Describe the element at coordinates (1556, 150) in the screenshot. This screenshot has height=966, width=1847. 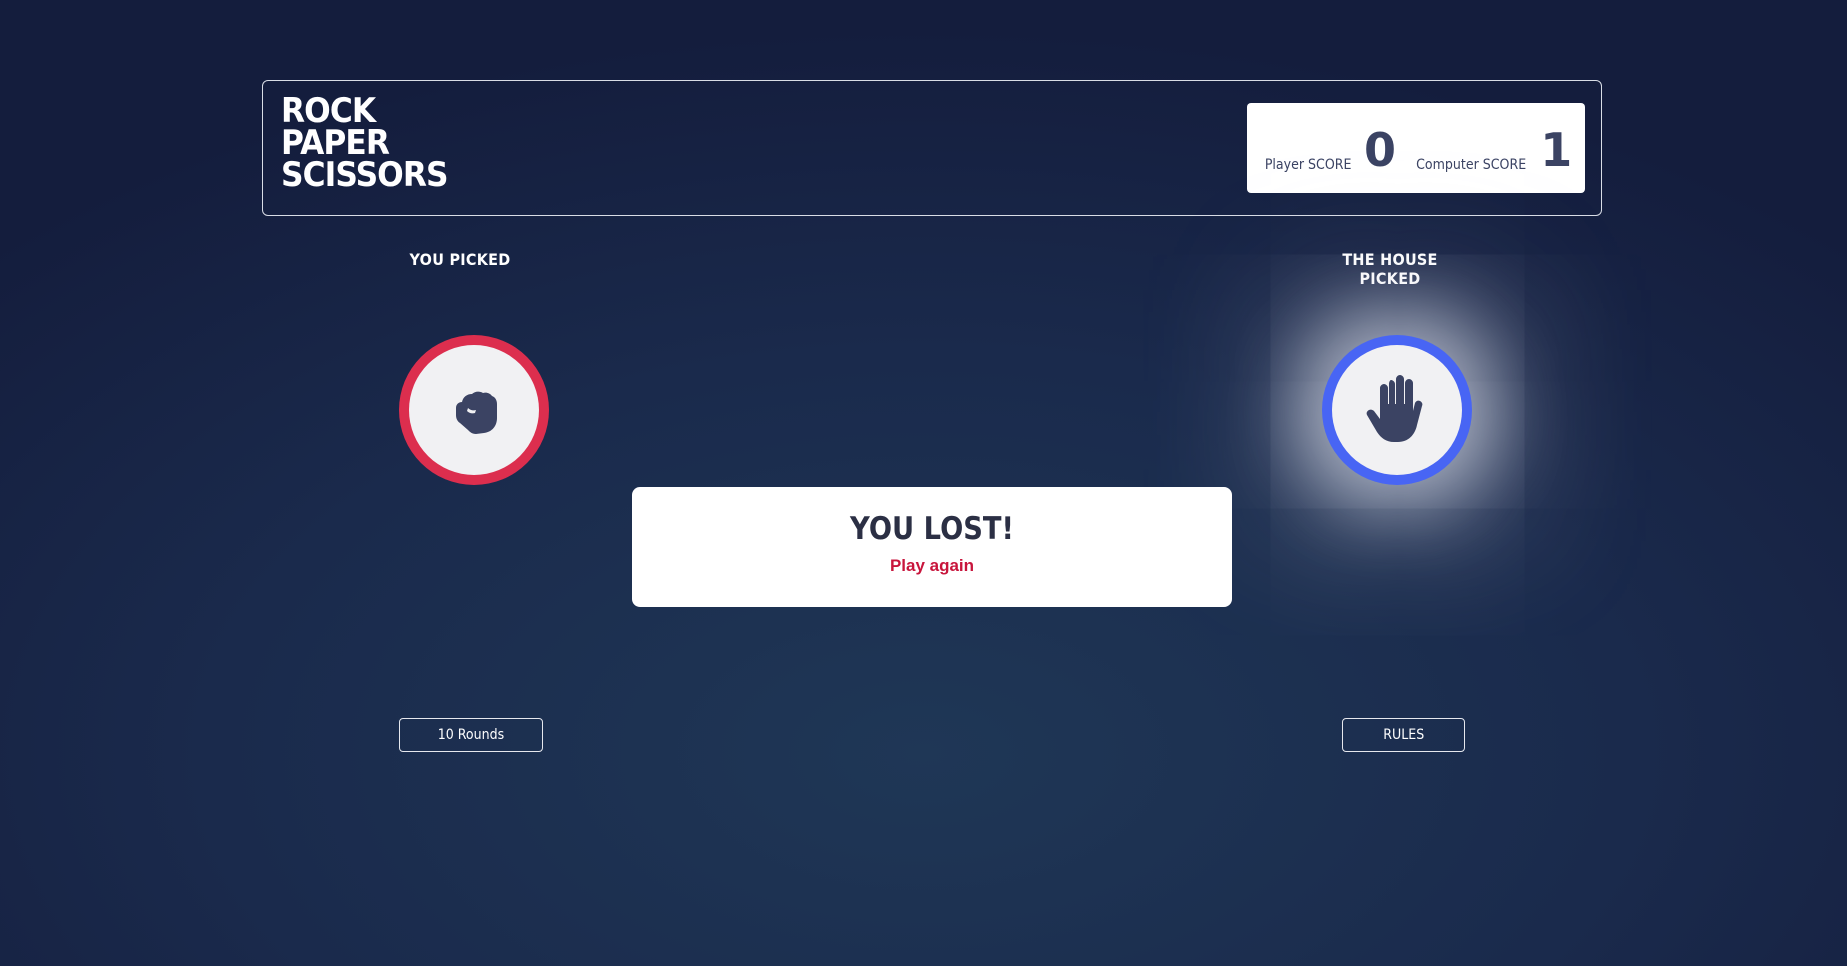
I see `computer-score-value: 1` at that location.